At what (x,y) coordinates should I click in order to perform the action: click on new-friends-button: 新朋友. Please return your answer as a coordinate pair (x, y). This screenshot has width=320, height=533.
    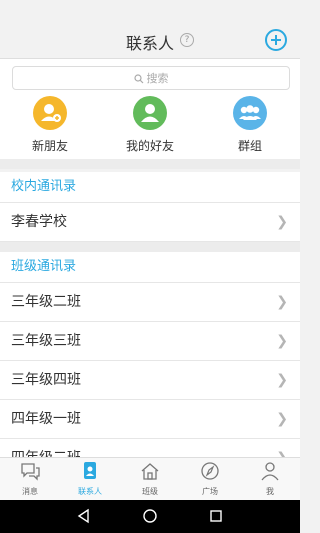
    Looking at the image, I should click on (50, 125).